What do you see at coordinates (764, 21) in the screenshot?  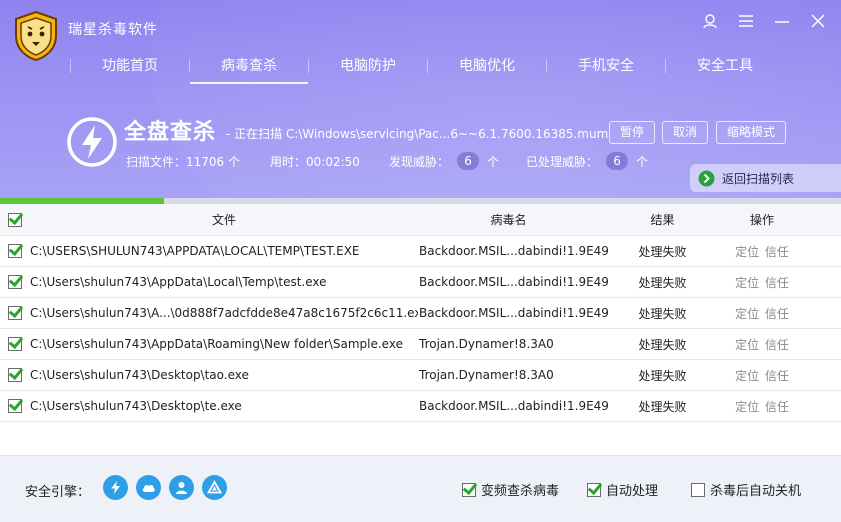 I see `window-controls` at bounding box center [764, 21].